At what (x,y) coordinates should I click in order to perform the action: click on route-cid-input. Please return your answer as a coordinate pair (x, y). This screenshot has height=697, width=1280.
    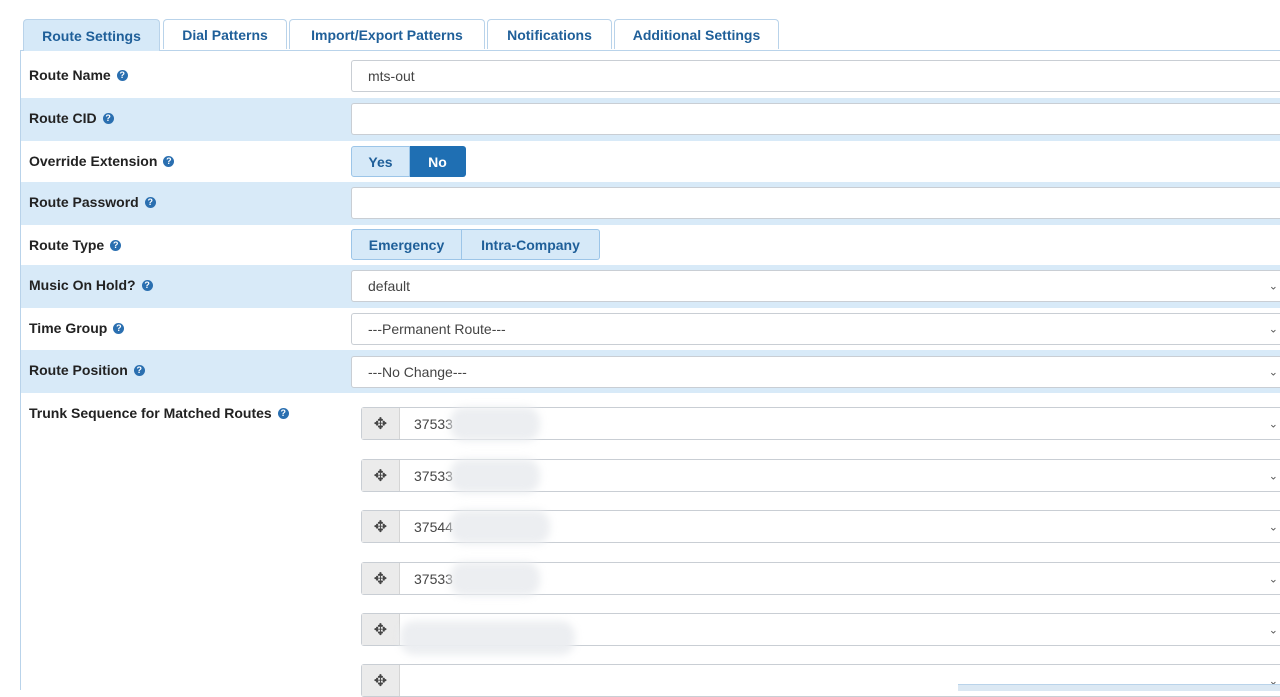
    Looking at the image, I should click on (815, 119).